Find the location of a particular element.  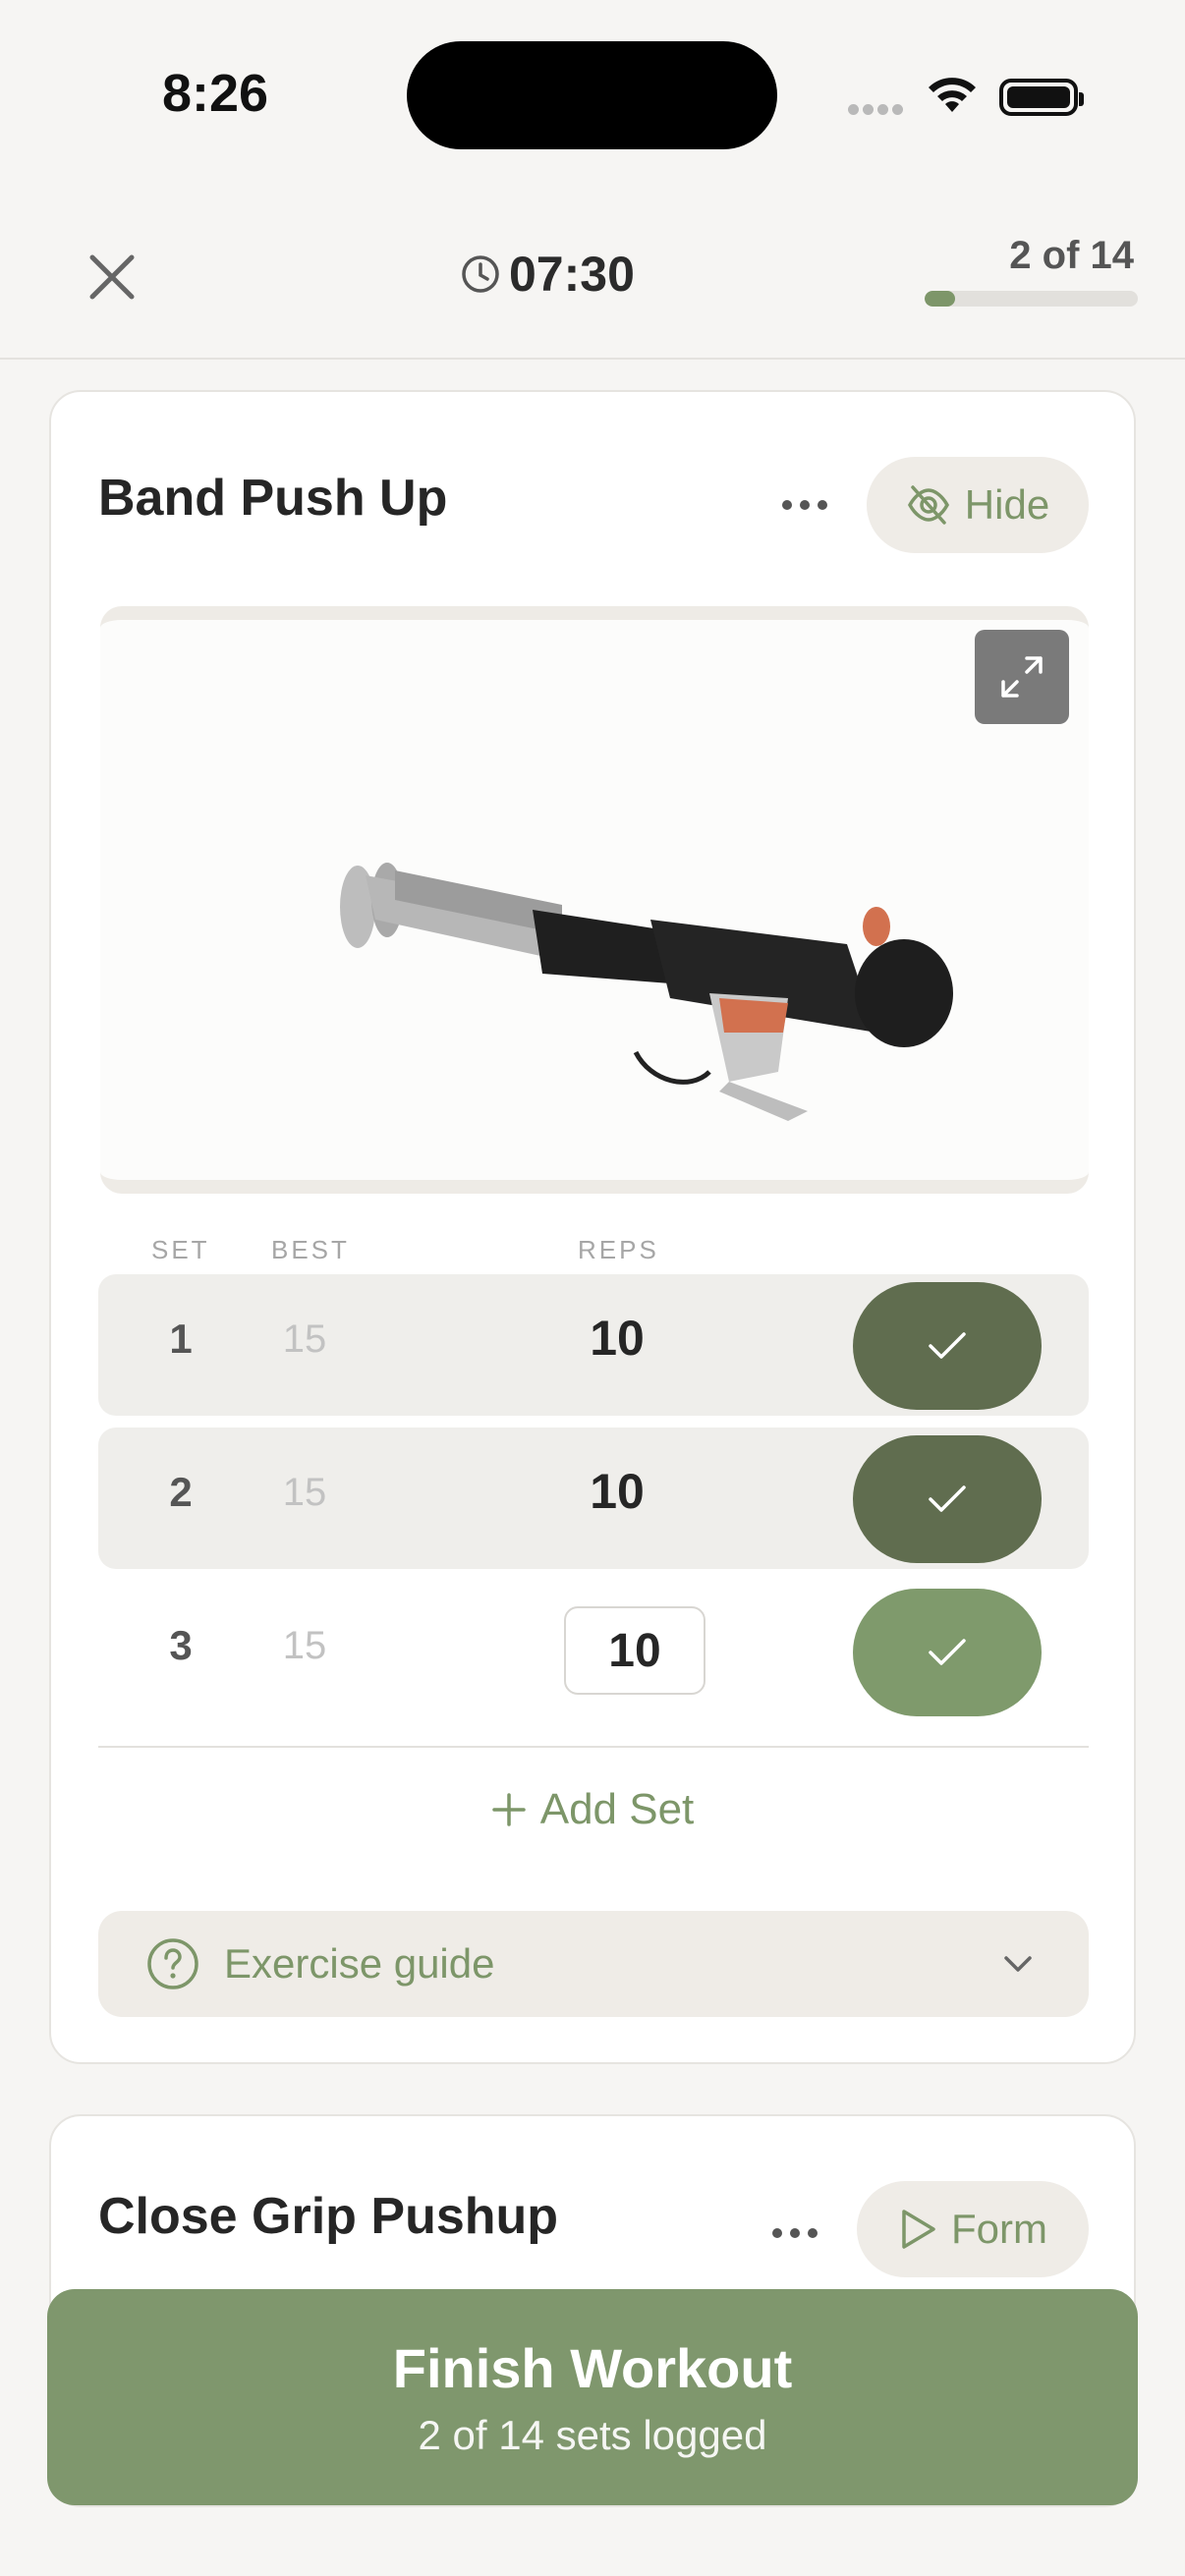

dynamic-island is located at coordinates (592, 95).